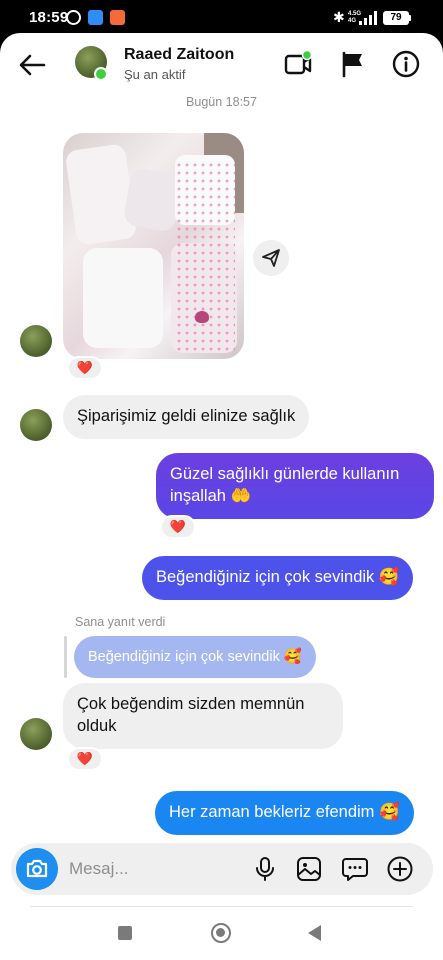 This screenshot has width=443, height=960. I want to click on message-bubble-incoming: Şiparişimiz geldi elinize sağlık, so click(186, 417).